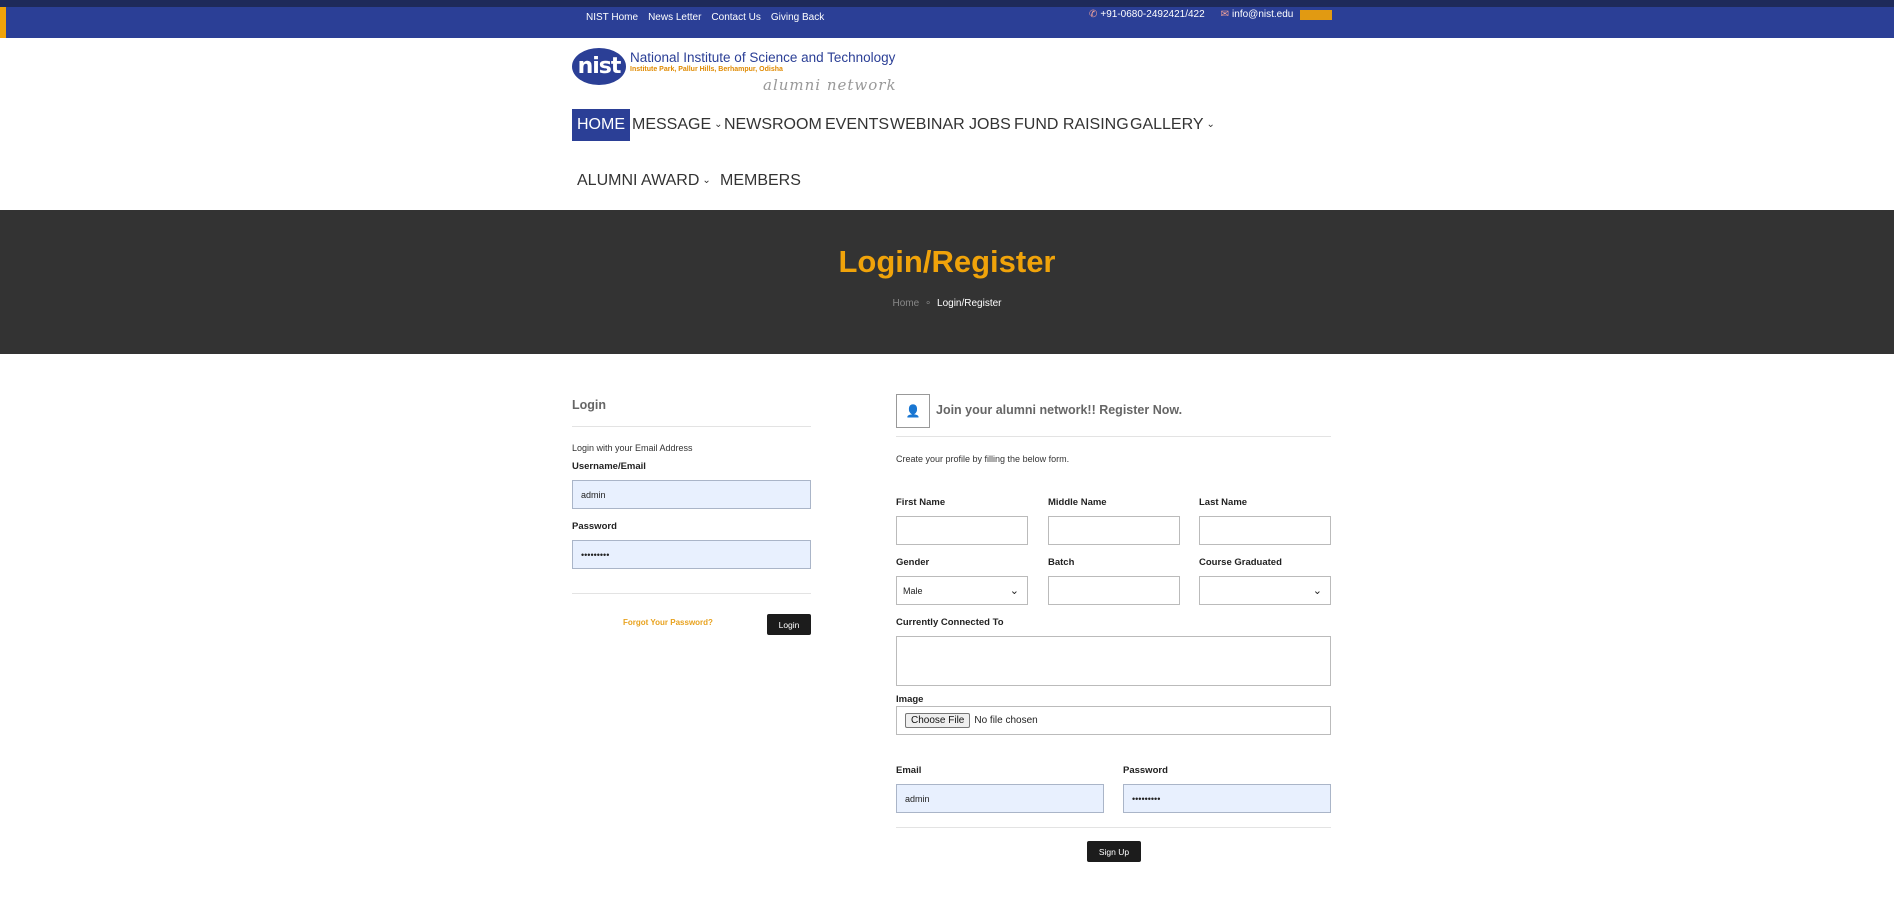  I want to click on login-divider, so click(691, 426).